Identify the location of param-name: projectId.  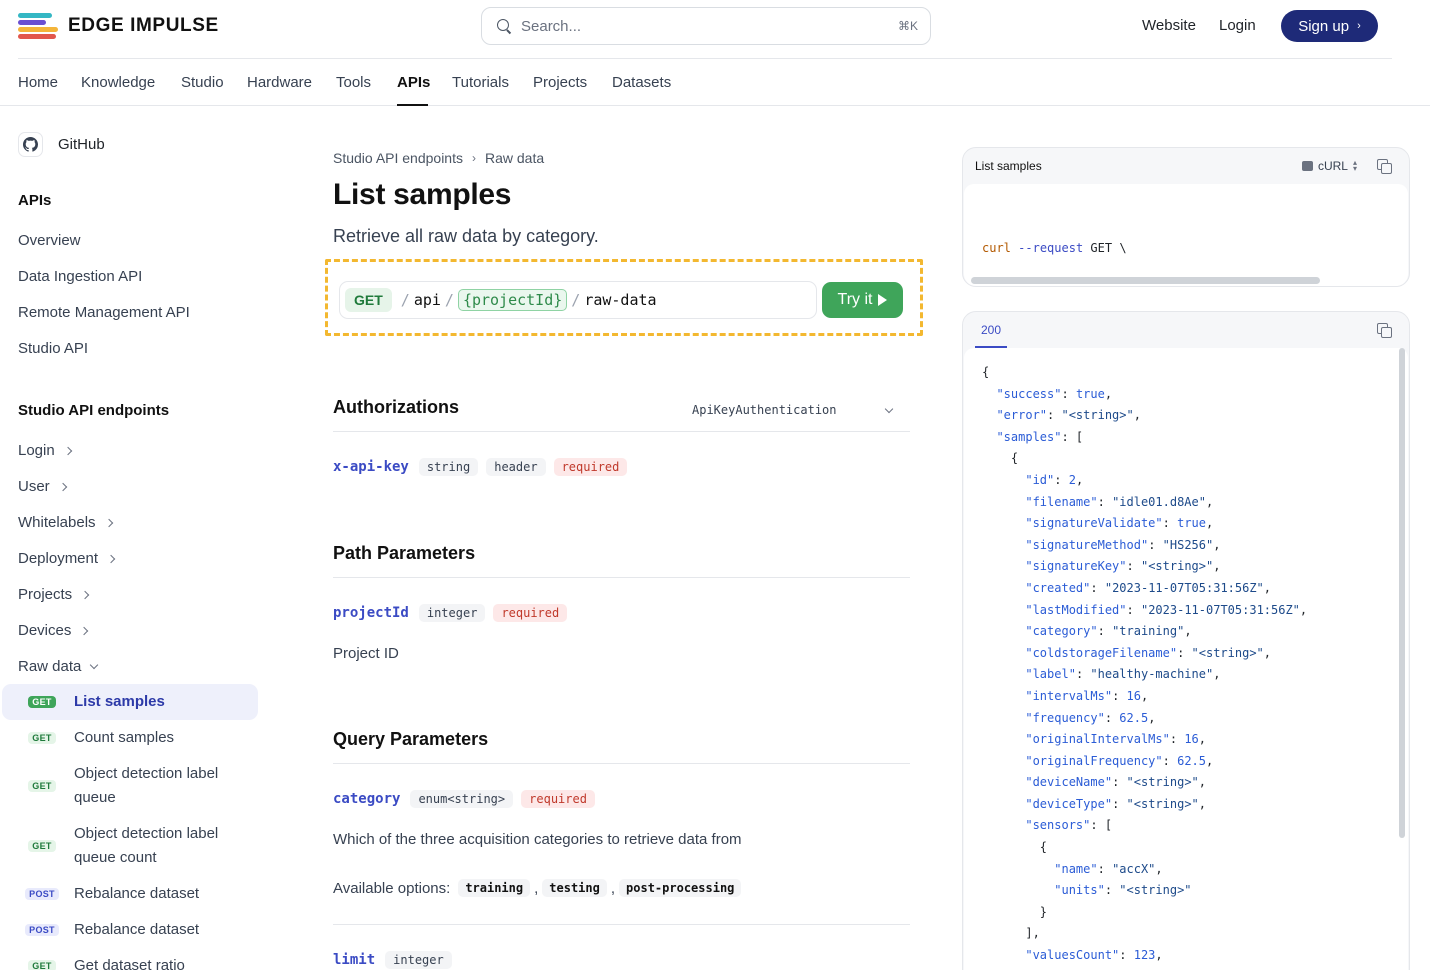
(371, 613).